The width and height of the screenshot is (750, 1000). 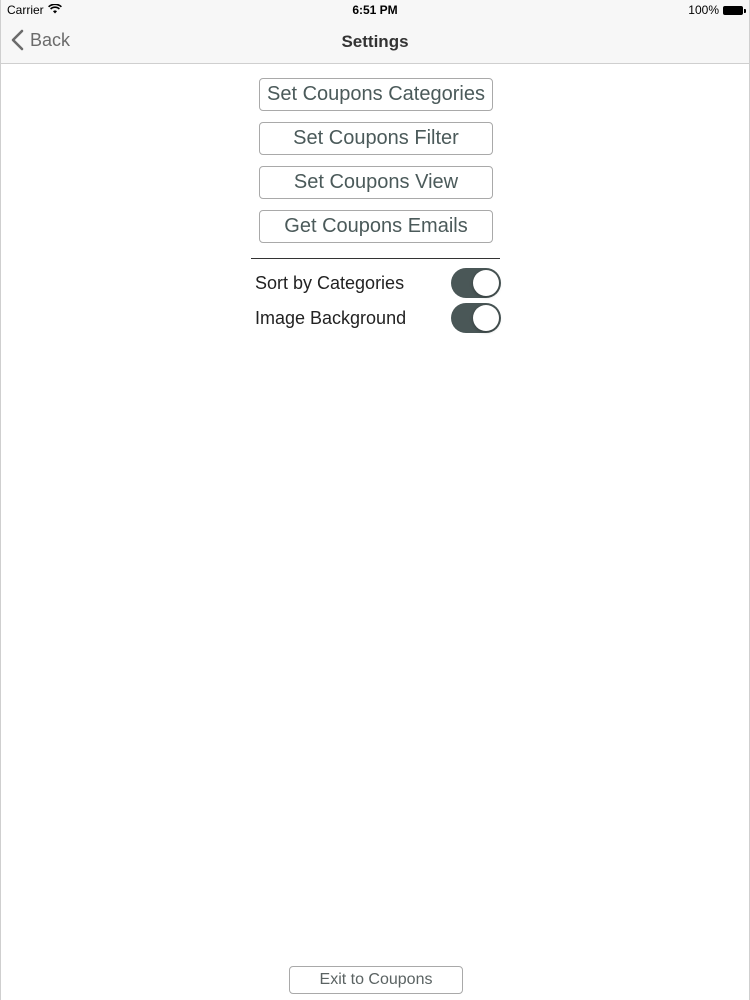 What do you see at coordinates (331, 317) in the screenshot?
I see `image-background-label: Image Background` at bounding box center [331, 317].